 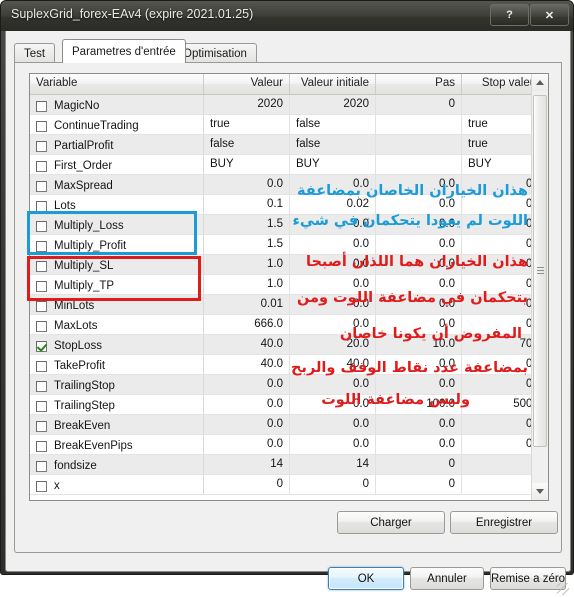 What do you see at coordinates (289, 365) in the screenshot?
I see `table-row: TakeProfit40.040.00.00.0` at bounding box center [289, 365].